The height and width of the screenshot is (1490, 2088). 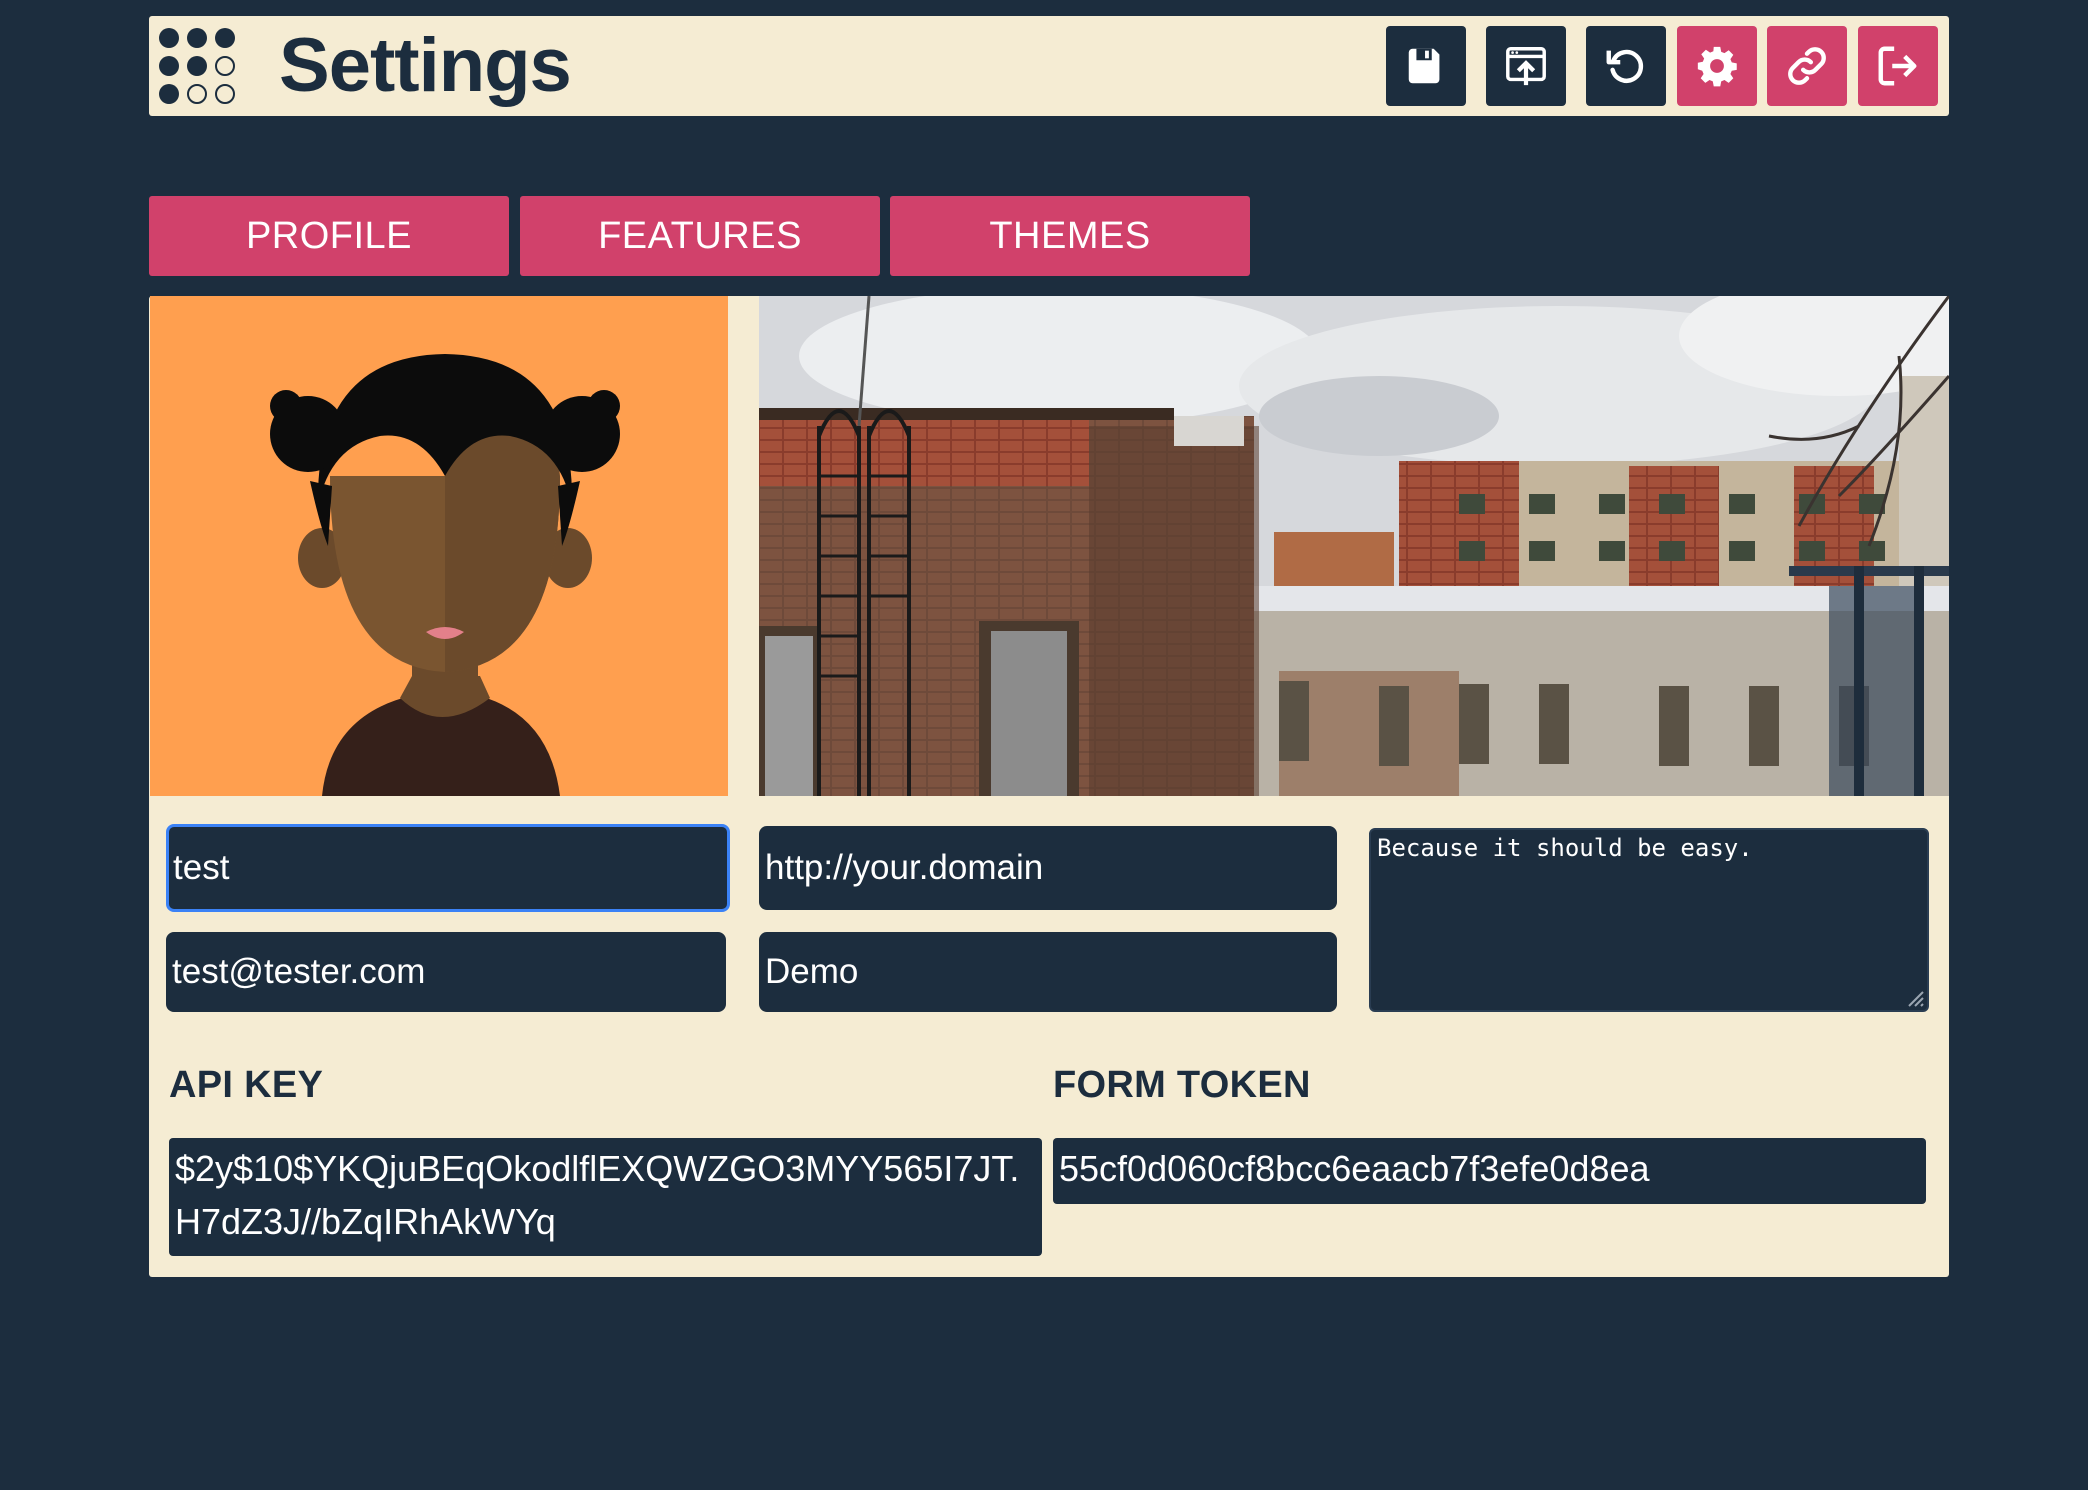 I want to click on link-button, so click(x=1807, y=66).